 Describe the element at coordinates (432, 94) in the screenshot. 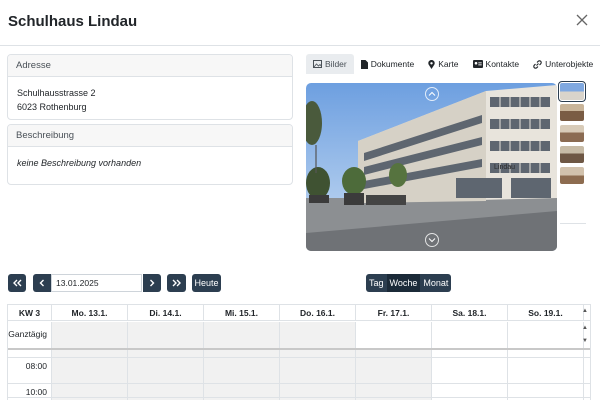

I see `chevron-up-icon` at that location.